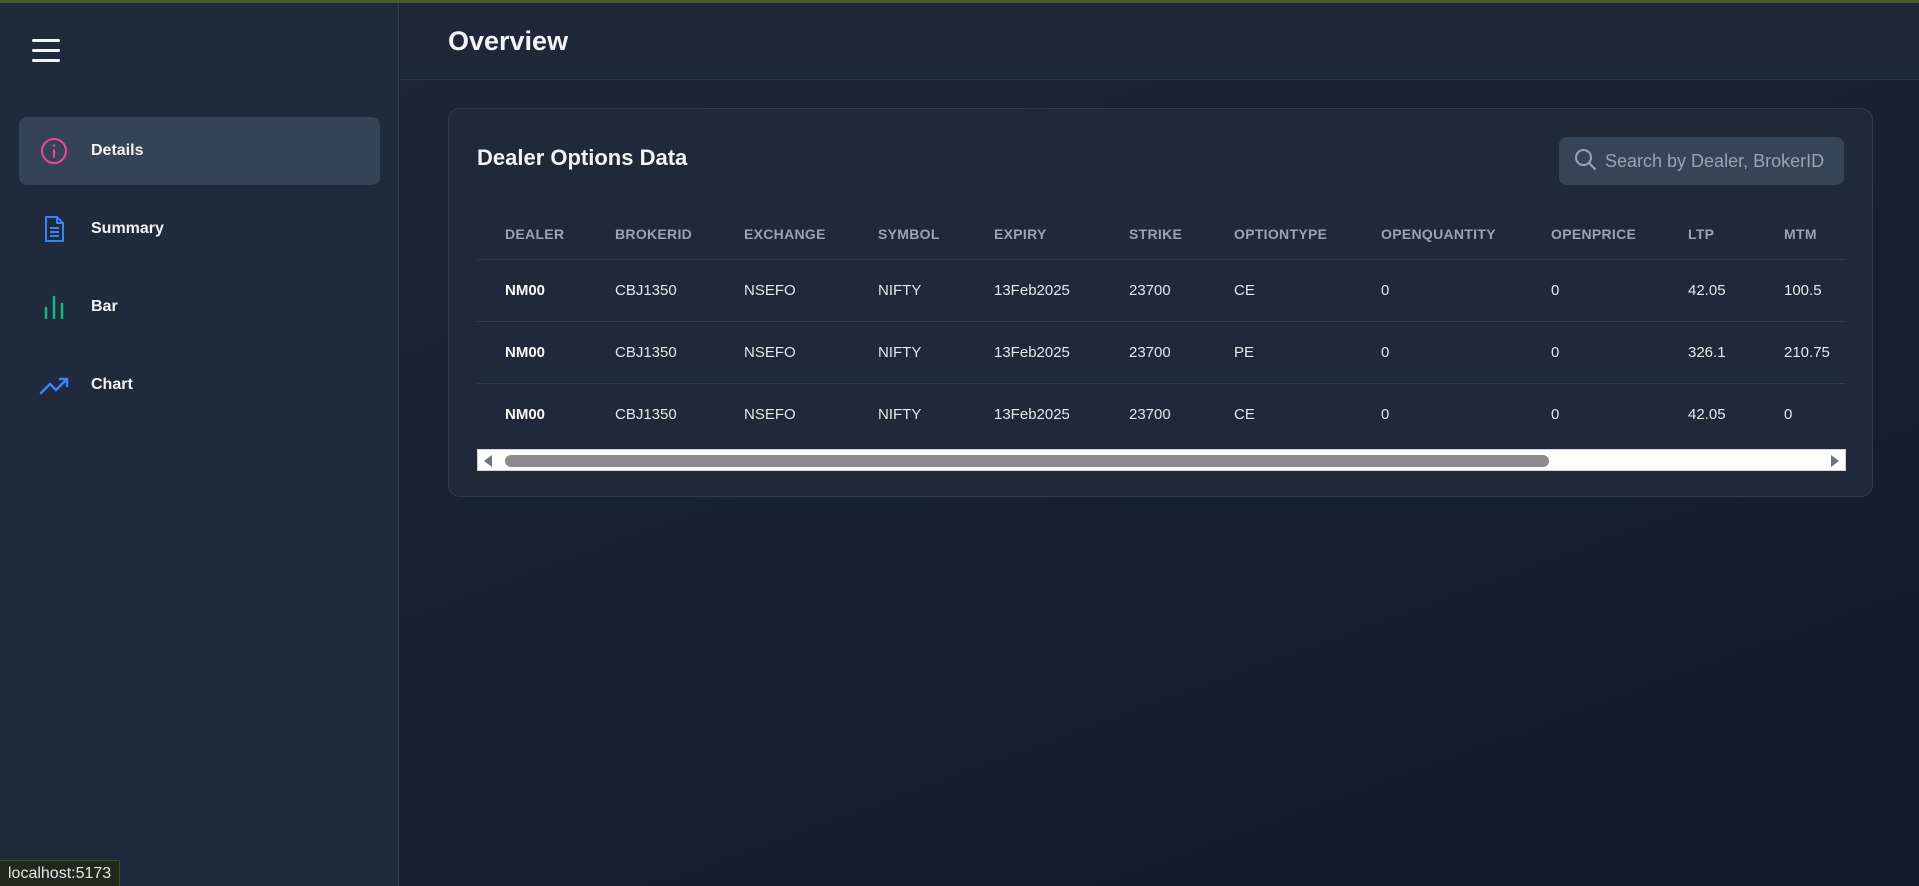 The width and height of the screenshot is (1919, 886). I want to click on sidebar-item-label: Summary, so click(127, 228).